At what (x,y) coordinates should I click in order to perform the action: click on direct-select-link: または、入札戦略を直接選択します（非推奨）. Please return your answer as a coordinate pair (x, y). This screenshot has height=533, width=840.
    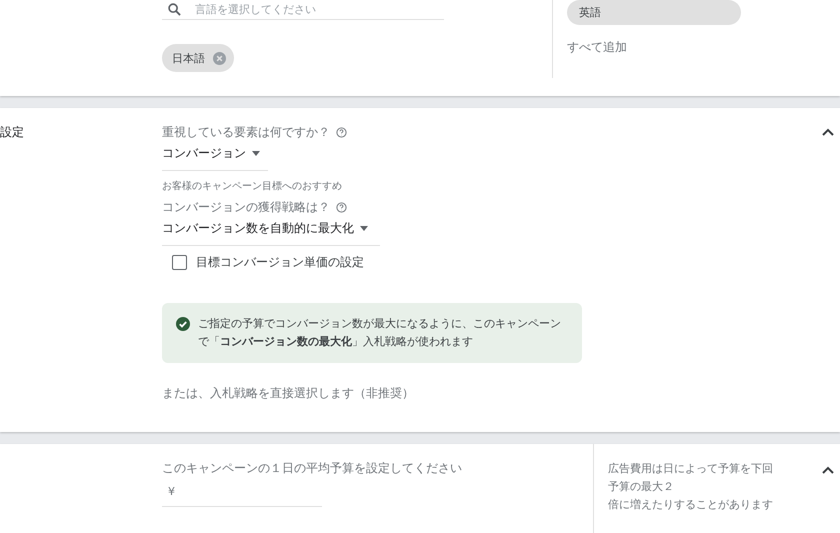
    Looking at the image, I should click on (501, 393).